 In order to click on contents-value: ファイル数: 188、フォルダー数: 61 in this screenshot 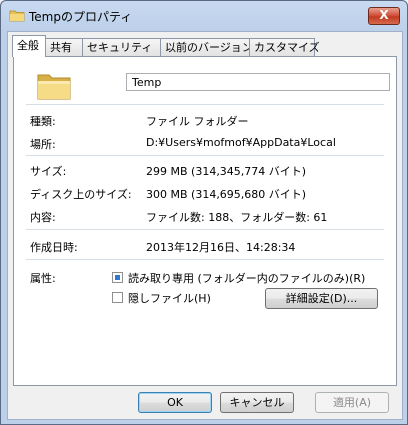, I will do `click(237, 217)`.